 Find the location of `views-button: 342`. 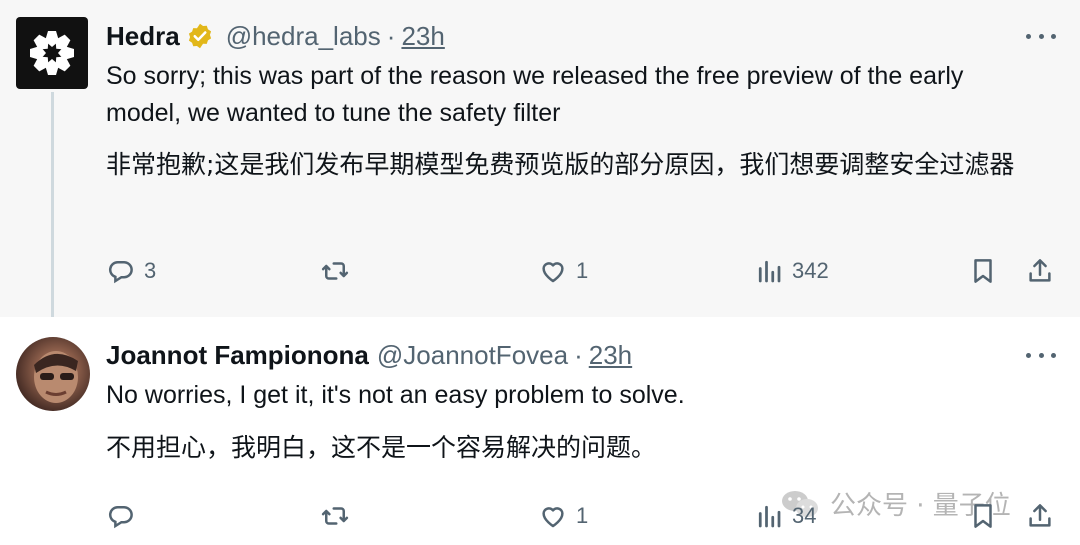

views-button: 342 is located at coordinates (791, 271).